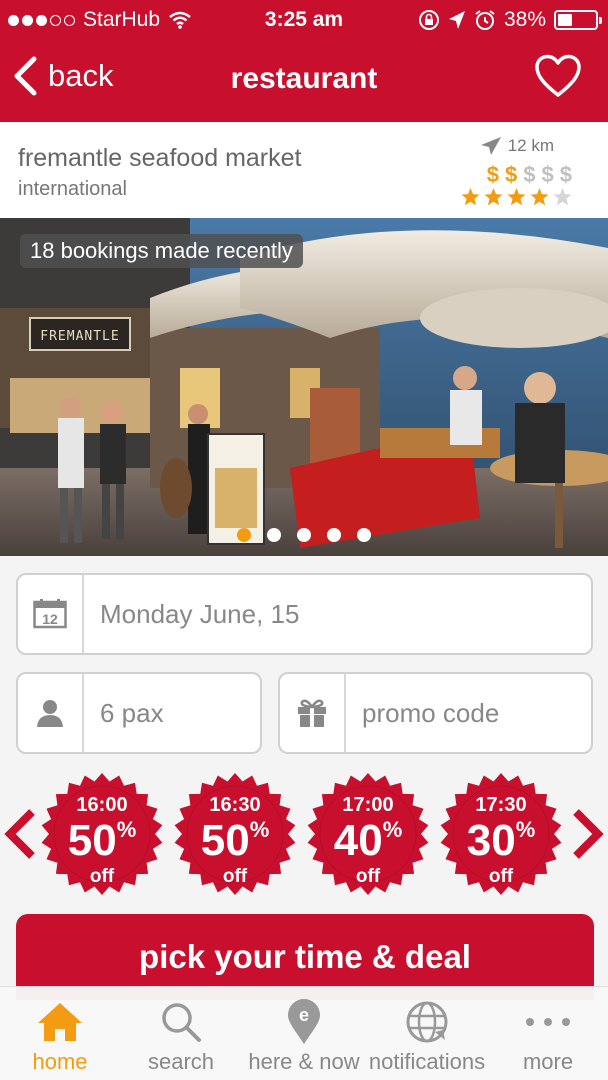 This screenshot has height=1080, width=608. I want to click on tab-notifications: notifications, so click(427, 1033).